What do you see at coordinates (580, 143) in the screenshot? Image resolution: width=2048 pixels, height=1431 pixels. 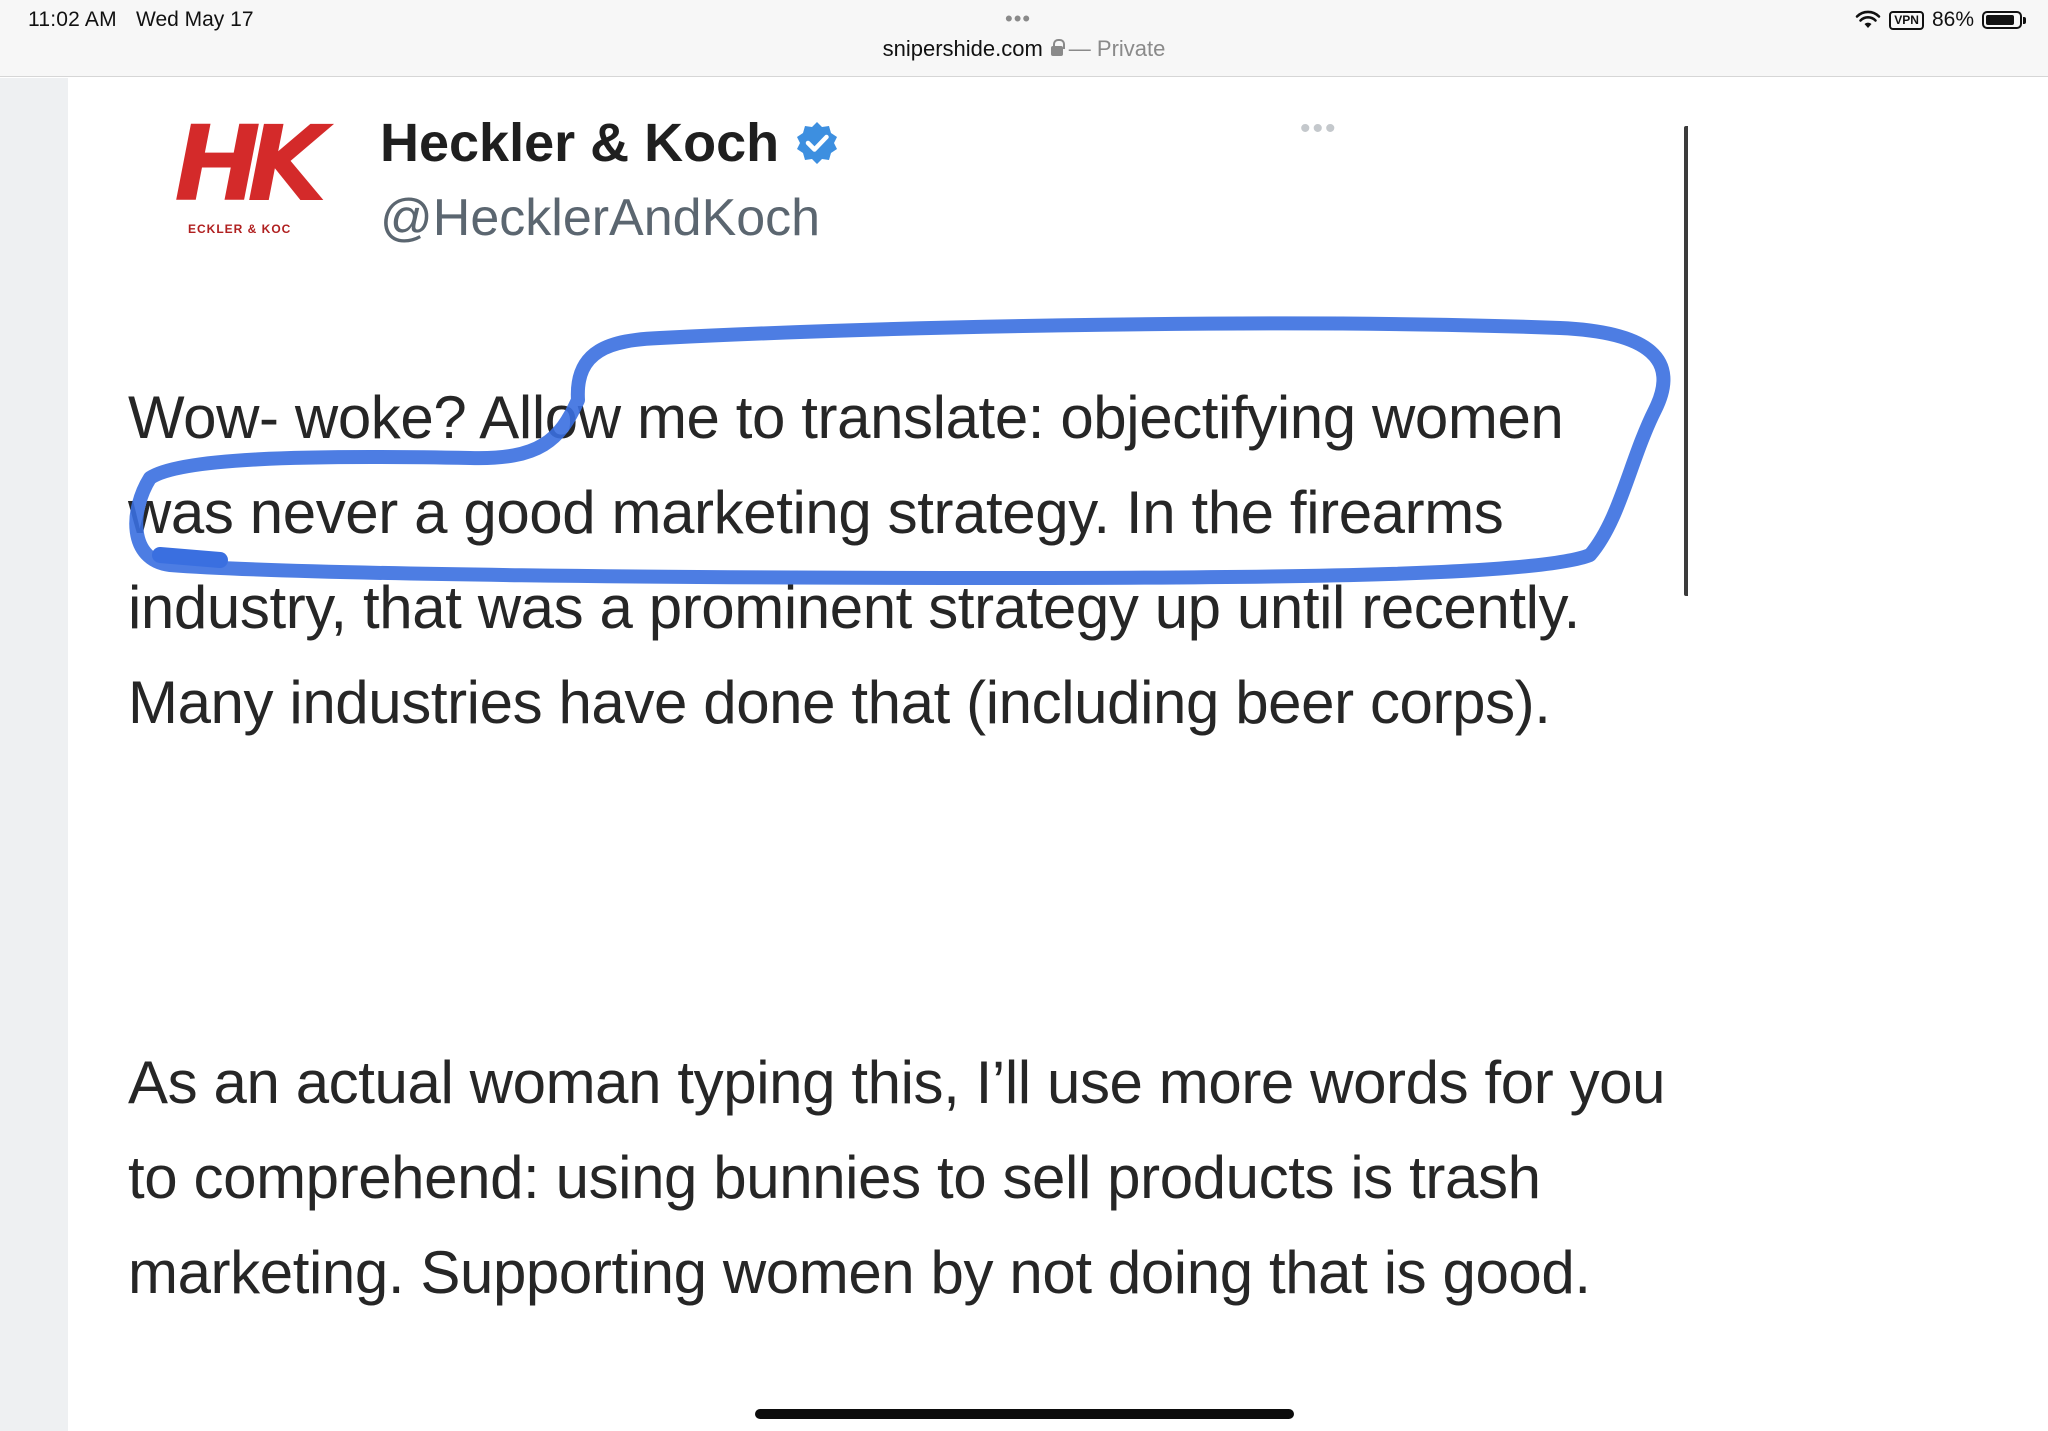 I see `account-name-text: Heckler & Koch` at bounding box center [580, 143].